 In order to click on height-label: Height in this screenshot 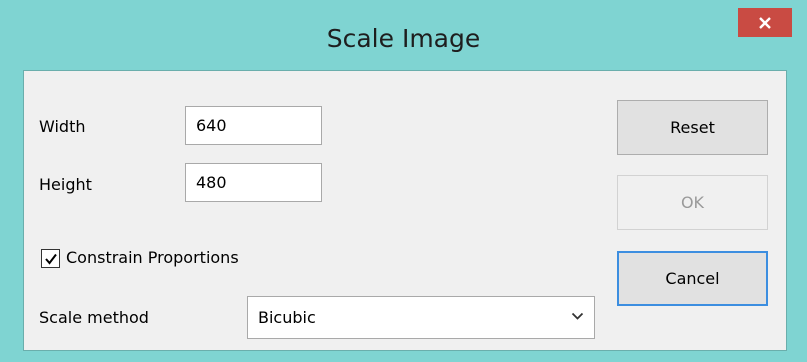, I will do `click(65, 184)`.